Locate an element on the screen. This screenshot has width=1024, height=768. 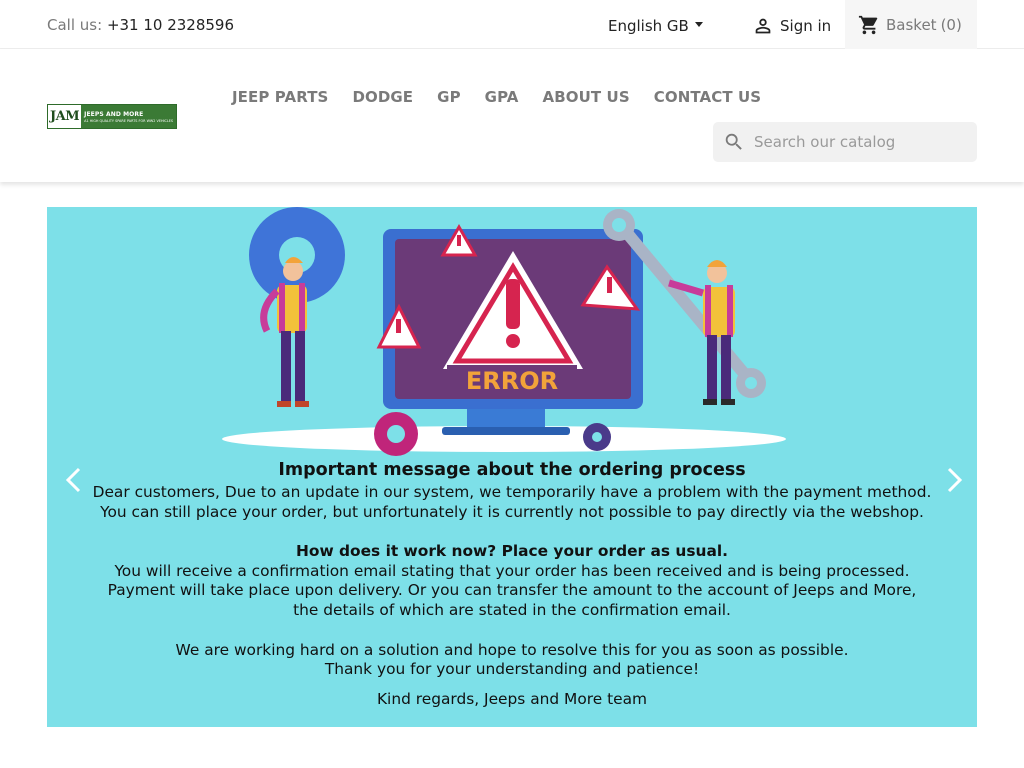
language-label: English GB is located at coordinates (648, 26).